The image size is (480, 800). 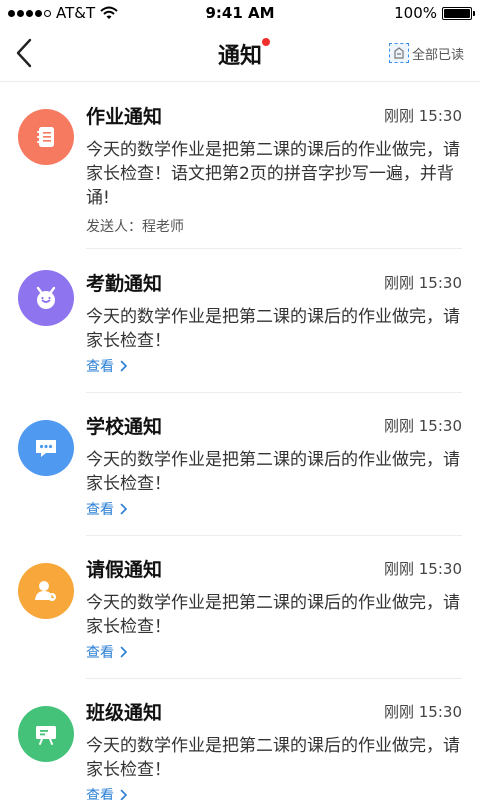 I want to click on alarm-clock-icon, so click(x=46, y=298).